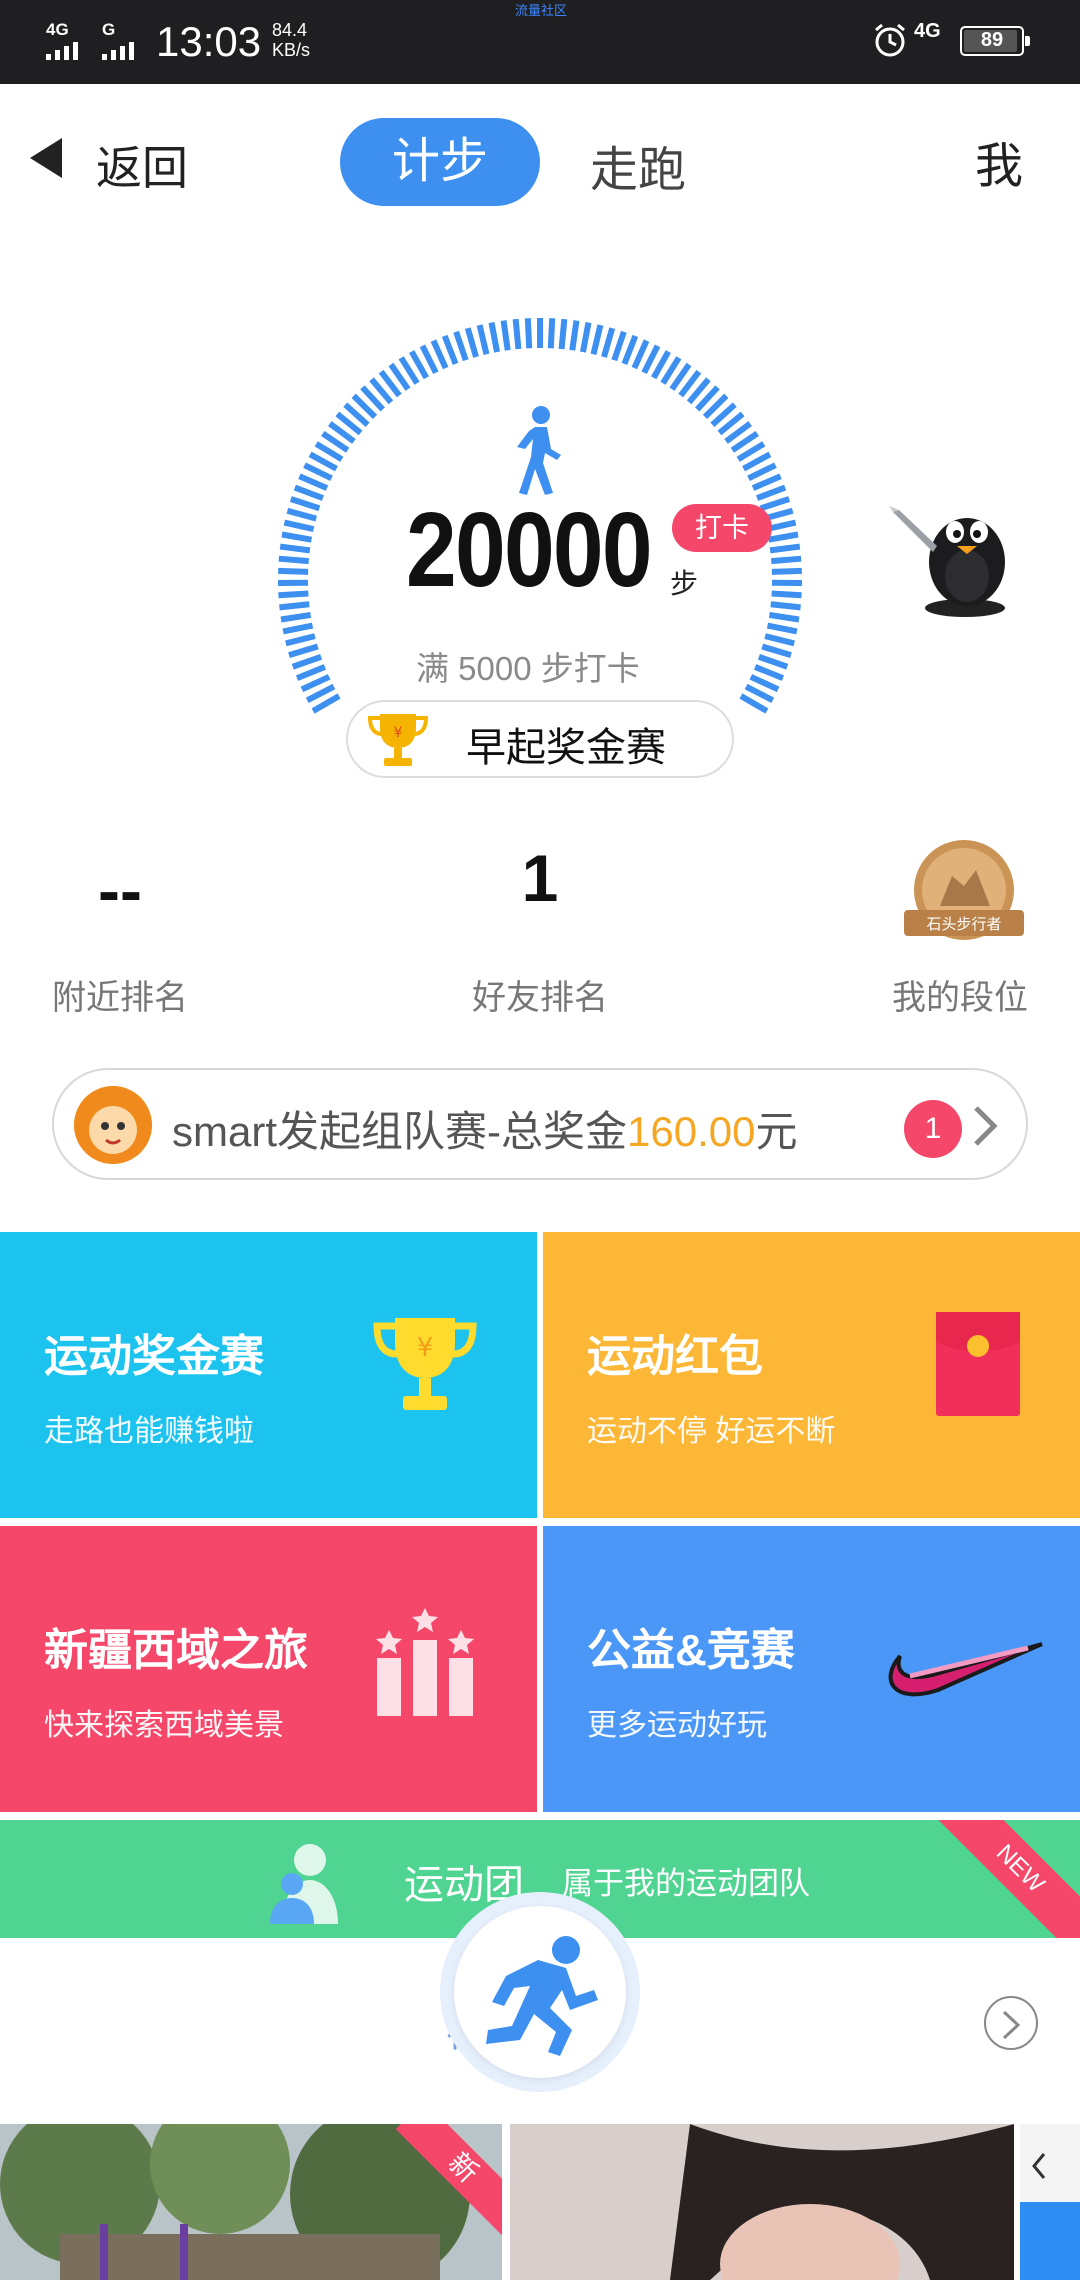  What do you see at coordinates (963, 924) in the screenshot?
I see `svg-text: 石头步行者` at bounding box center [963, 924].